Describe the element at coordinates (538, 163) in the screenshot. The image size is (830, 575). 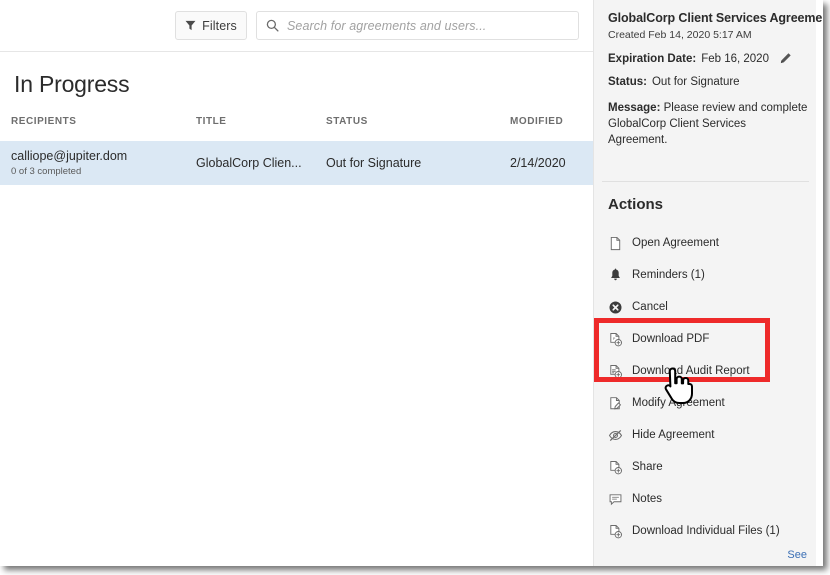
I see `row-modified-date: 2/14/2020` at that location.